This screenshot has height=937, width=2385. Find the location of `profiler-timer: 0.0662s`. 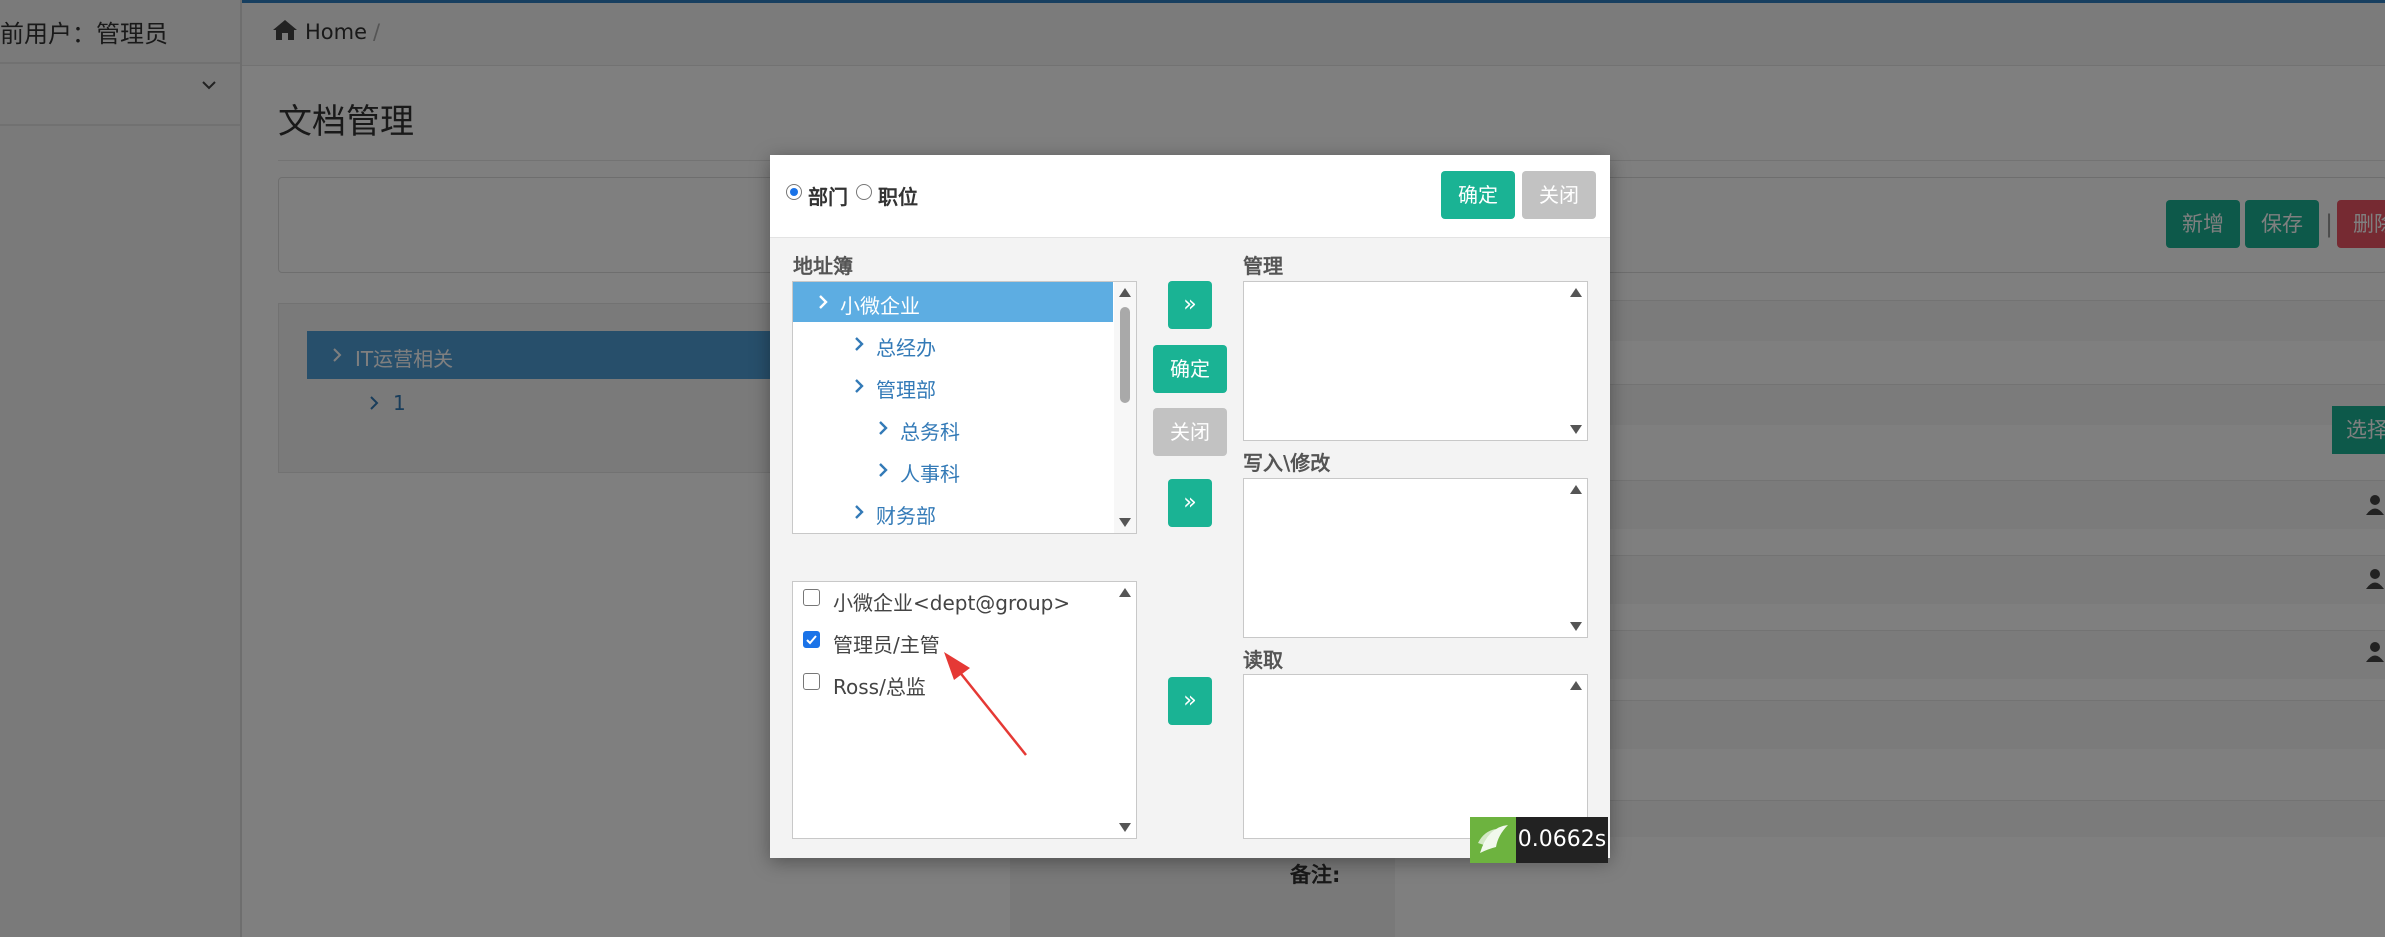

profiler-timer: 0.0662s is located at coordinates (1562, 840).